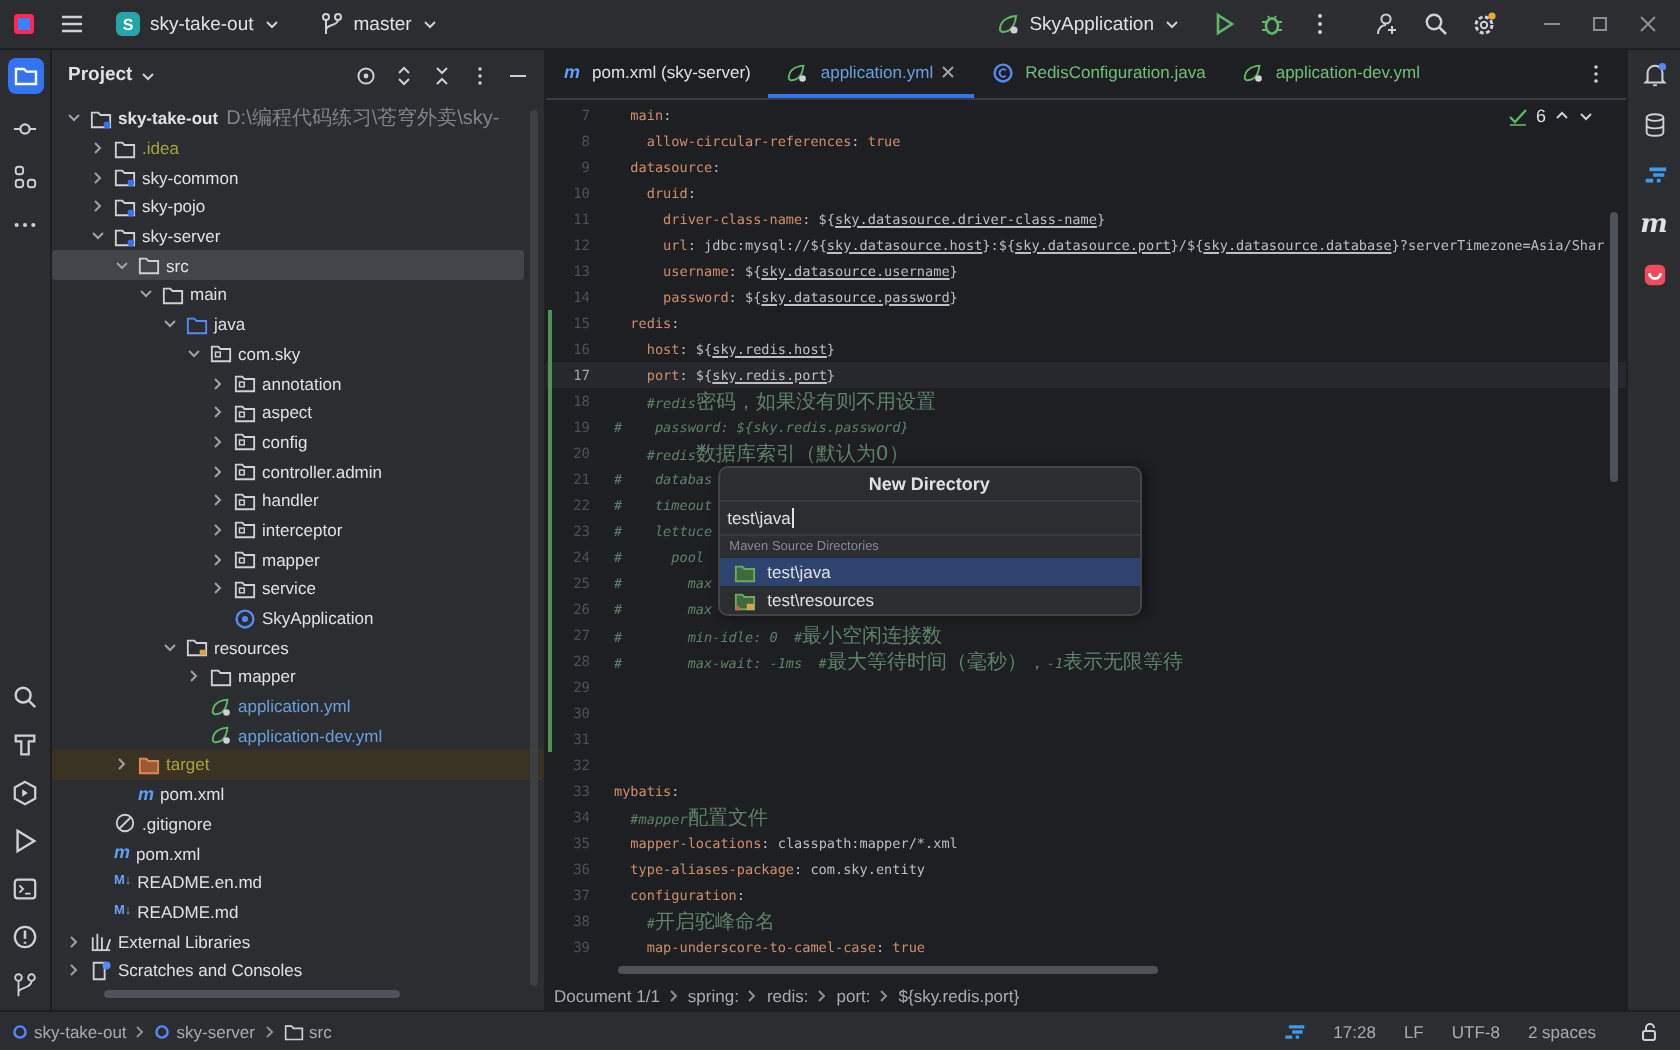 This screenshot has height=1050, width=1680. I want to click on services-icon, so click(25, 793).